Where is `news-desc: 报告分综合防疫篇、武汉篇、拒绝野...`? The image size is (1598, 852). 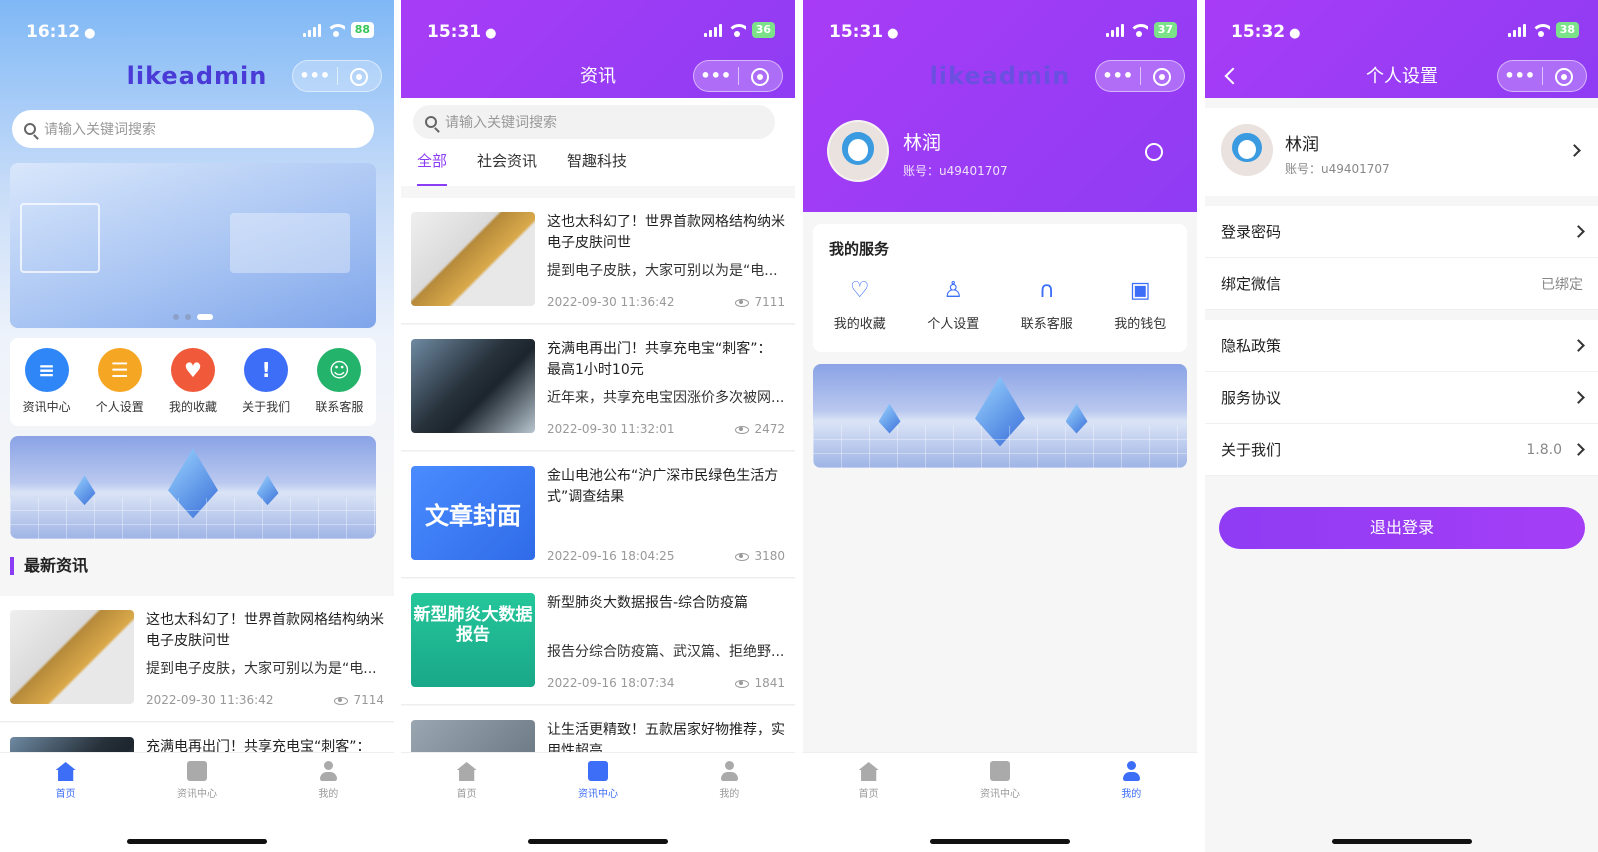 news-desc: 报告分综合防疫篇、武汉篇、拒绝野... is located at coordinates (666, 652).